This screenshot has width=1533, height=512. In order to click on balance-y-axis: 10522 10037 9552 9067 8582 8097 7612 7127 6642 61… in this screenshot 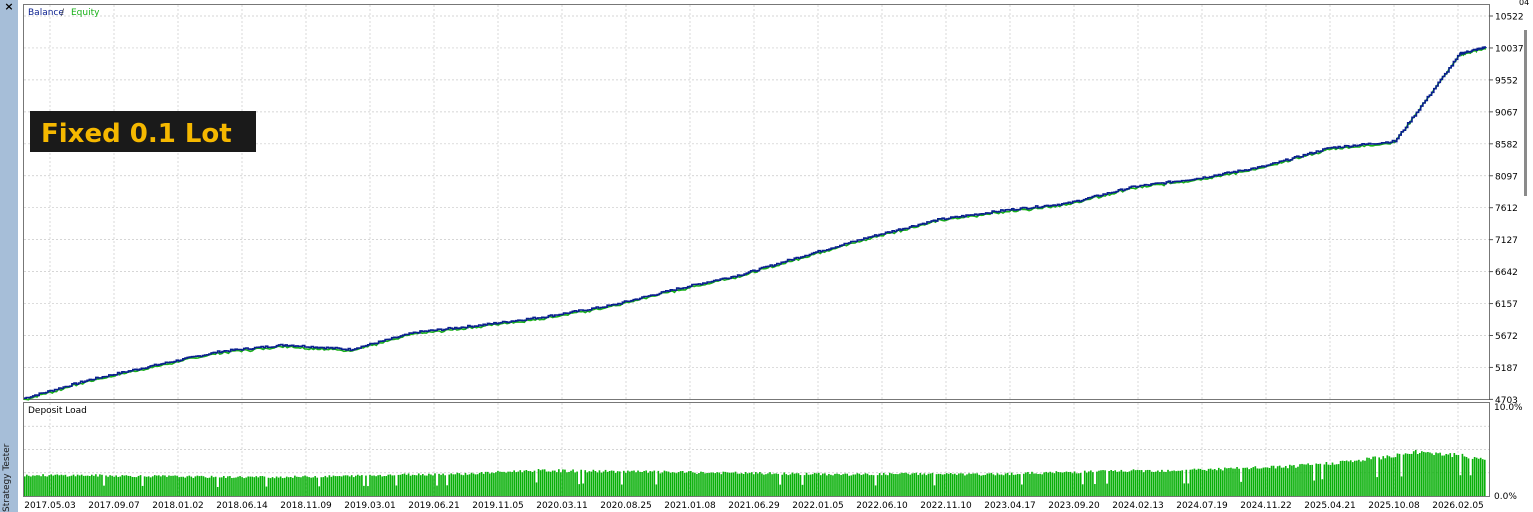, I will do `click(1506, 209)`.